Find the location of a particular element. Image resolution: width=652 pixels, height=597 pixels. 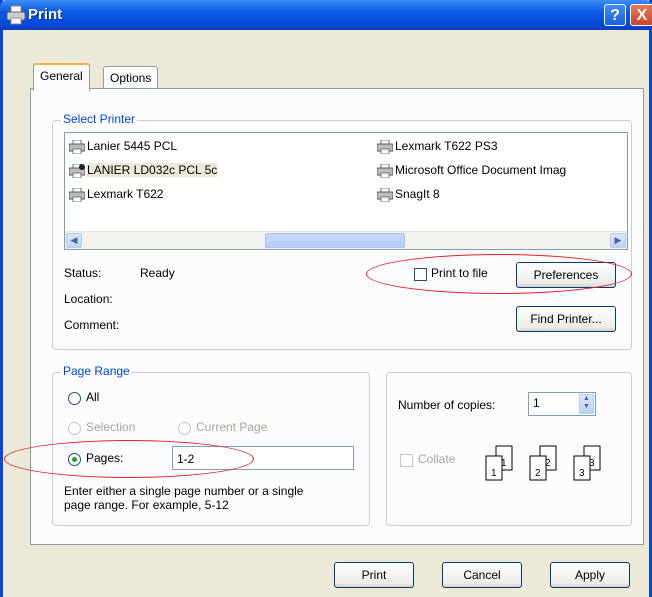

print-button: Print is located at coordinates (374, 575).